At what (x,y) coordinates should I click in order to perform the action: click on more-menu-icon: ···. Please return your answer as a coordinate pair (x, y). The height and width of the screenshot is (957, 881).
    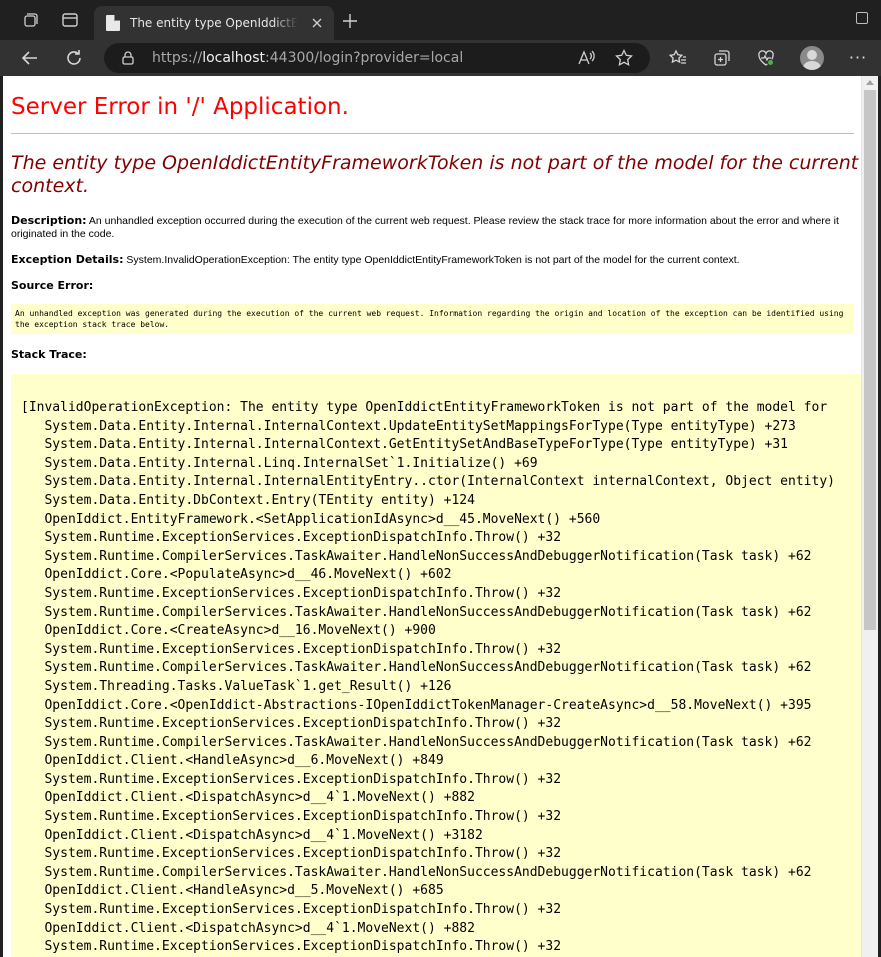
    Looking at the image, I should click on (858, 58).